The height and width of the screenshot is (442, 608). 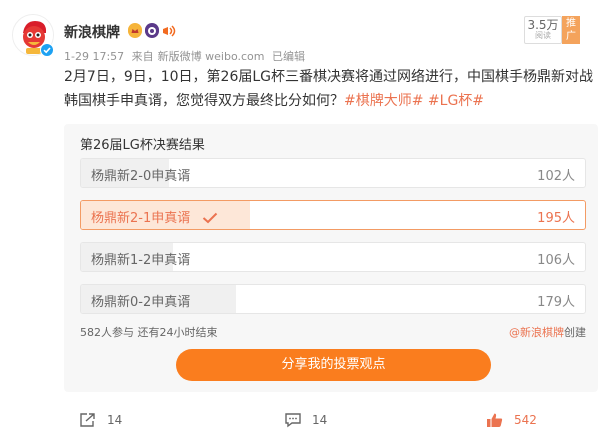 I want to click on verified-badge-icon, so click(x=47, y=50).